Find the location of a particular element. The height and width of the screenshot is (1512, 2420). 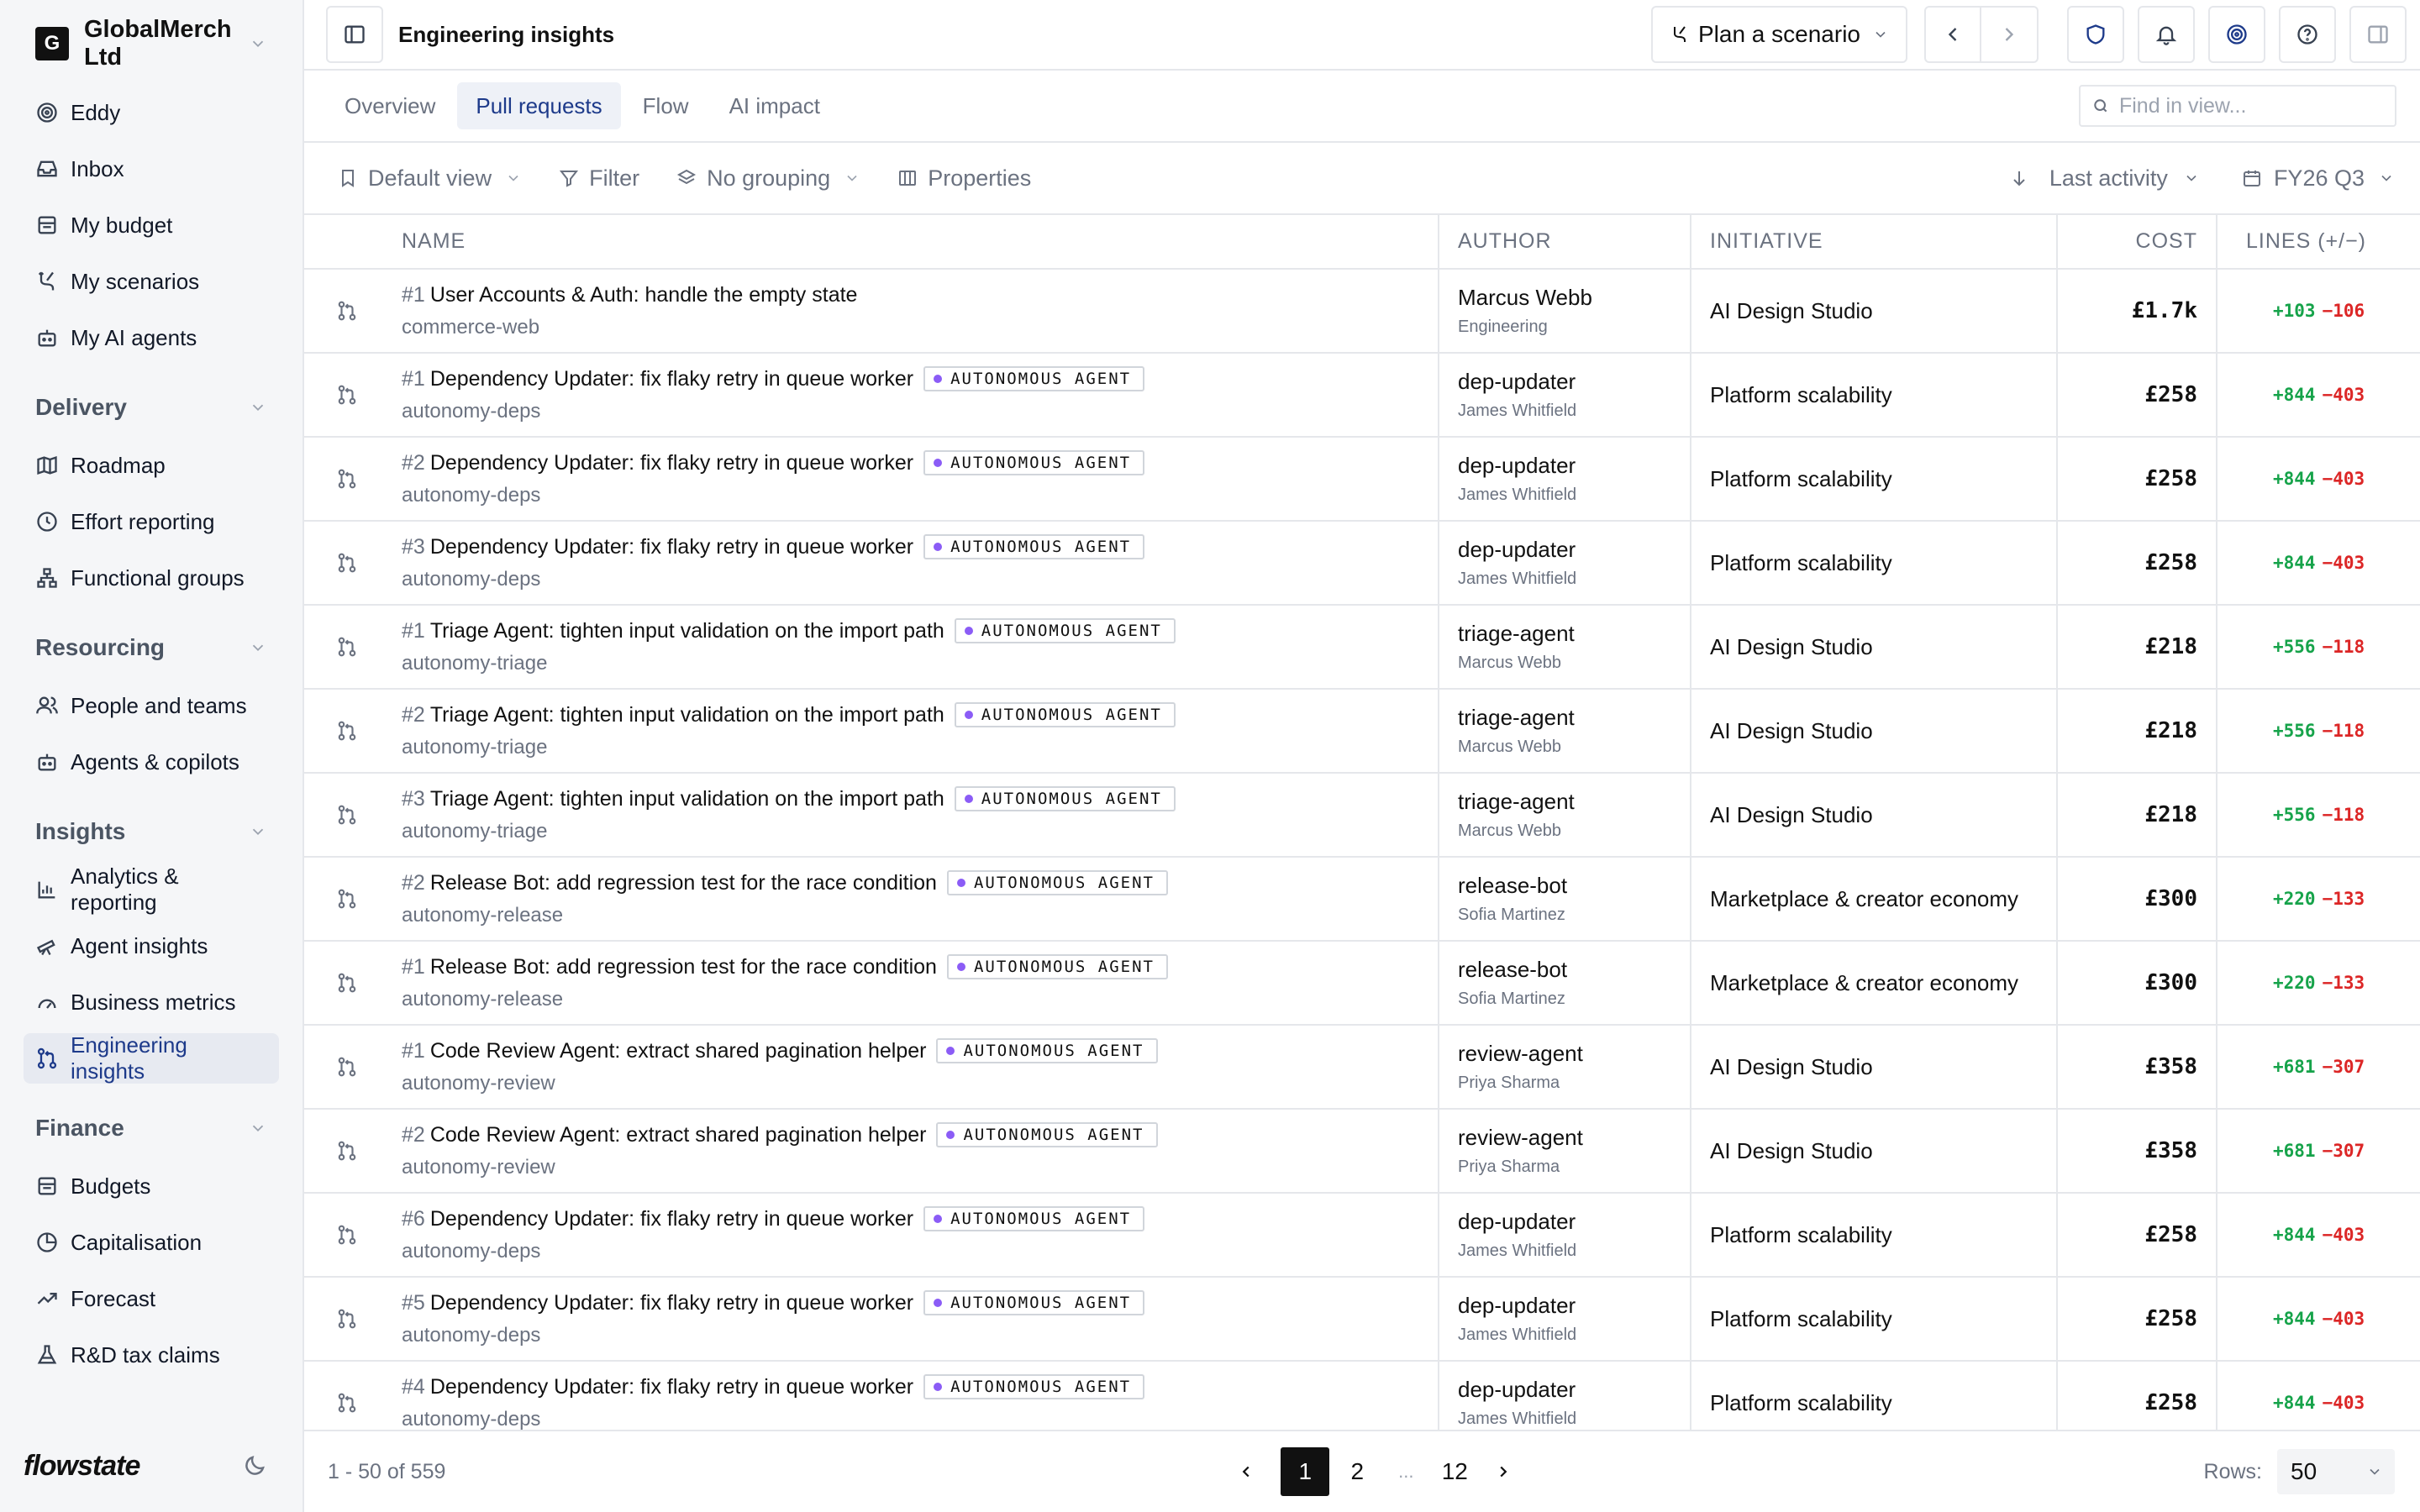

plan-scenario-button: Plan a scenario is located at coordinates (1779, 34).